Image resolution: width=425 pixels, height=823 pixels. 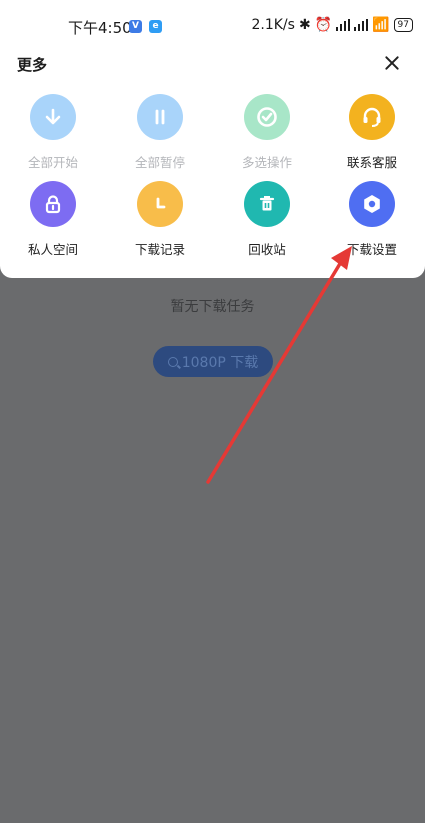 I want to click on annotation-arrow, so click(x=279, y=365).